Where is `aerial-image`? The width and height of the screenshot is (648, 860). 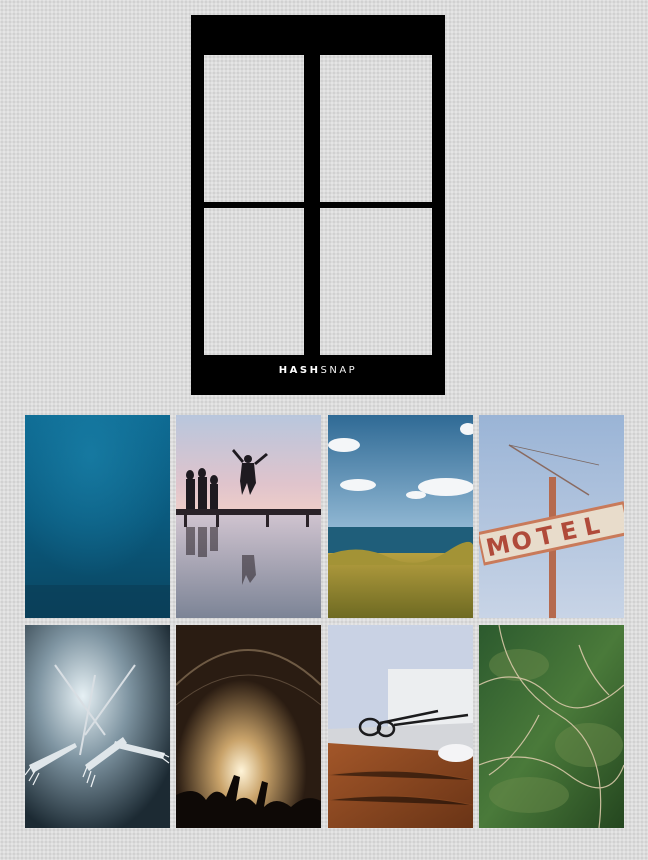
aerial-image is located at coordinates (551, 726).